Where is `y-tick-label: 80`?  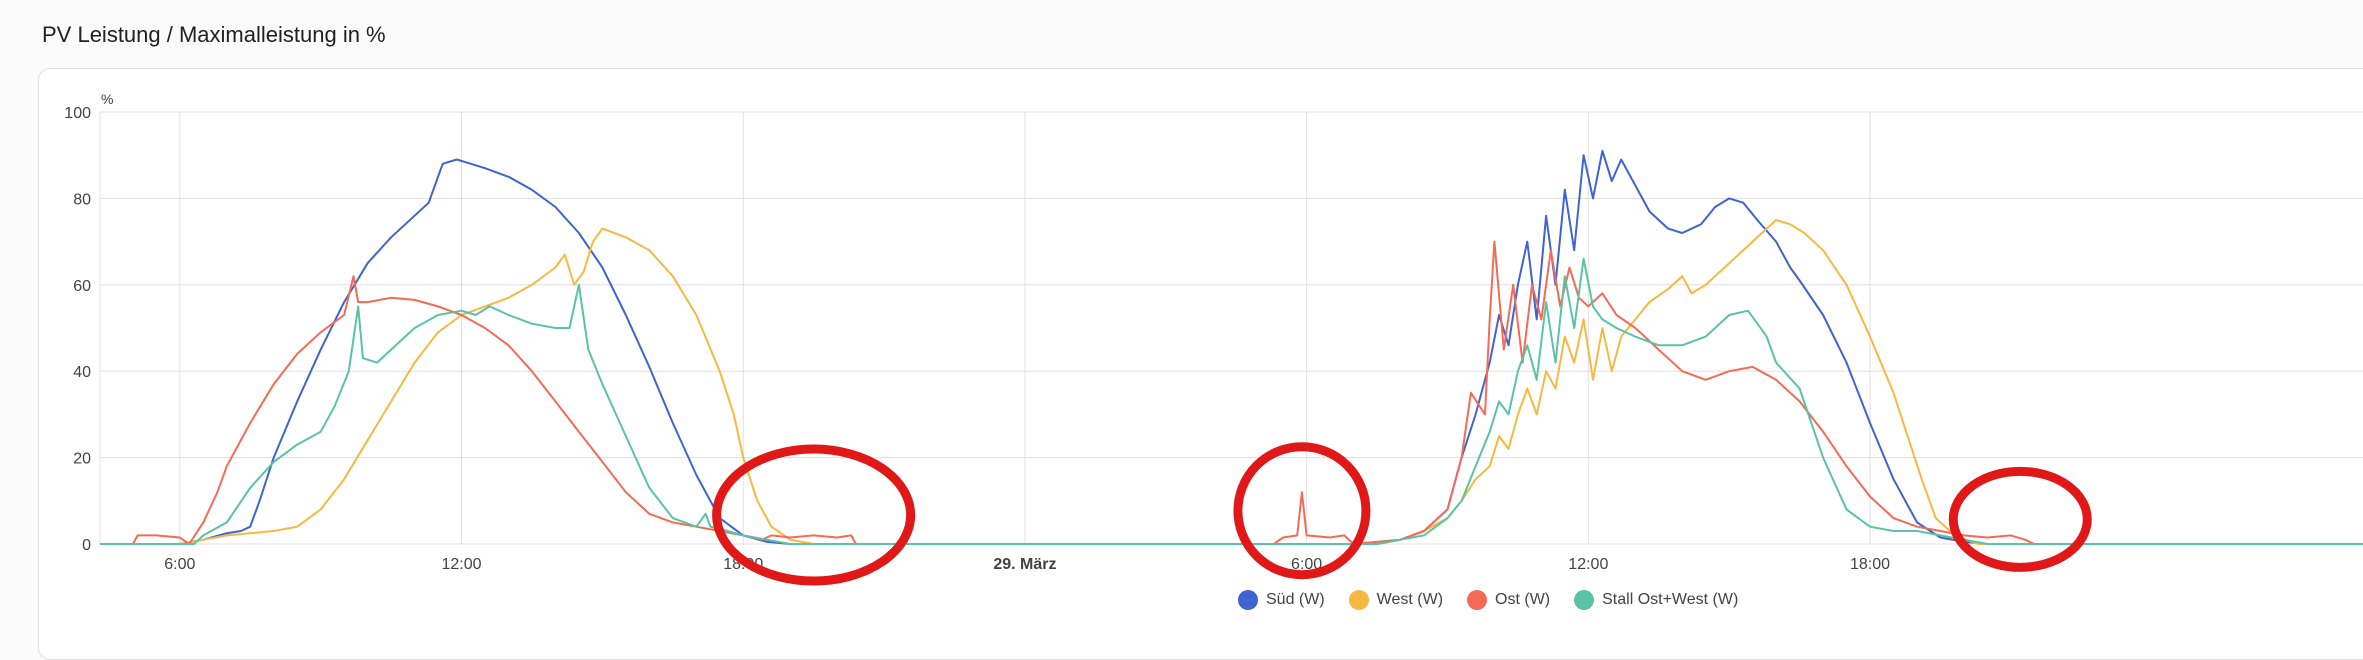 y-tick-label: 80 is located at coordinates (82, 199).